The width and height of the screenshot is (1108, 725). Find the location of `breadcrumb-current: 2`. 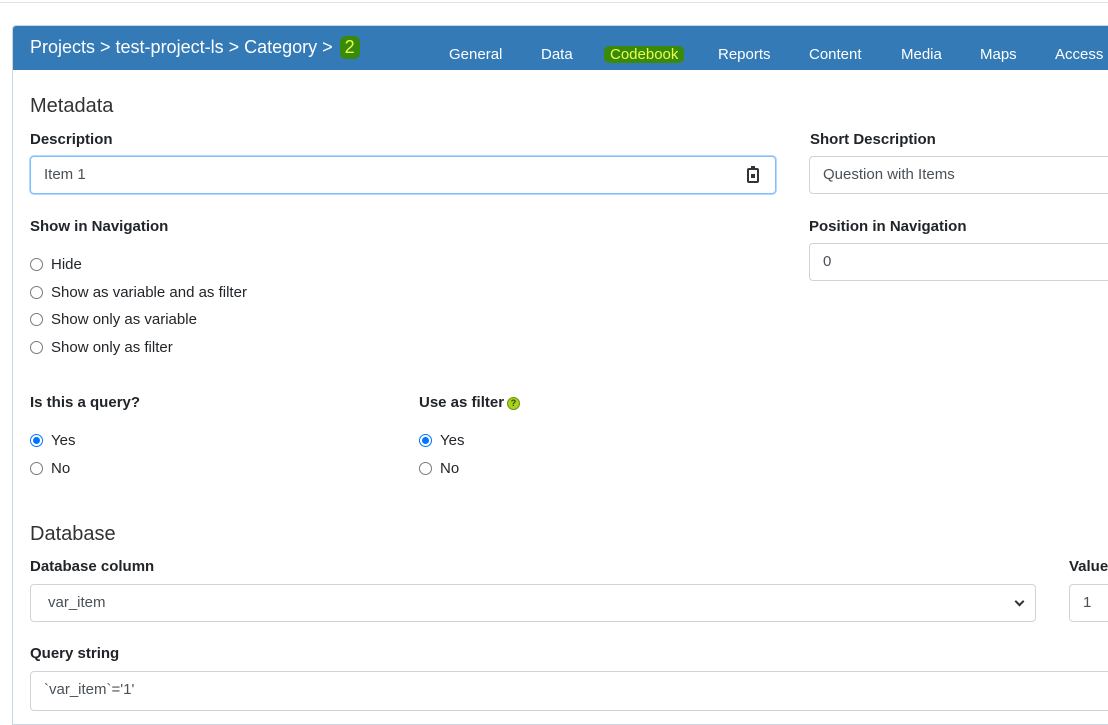

breadcrumb-current: 2 is located at coordinates (349, 47).